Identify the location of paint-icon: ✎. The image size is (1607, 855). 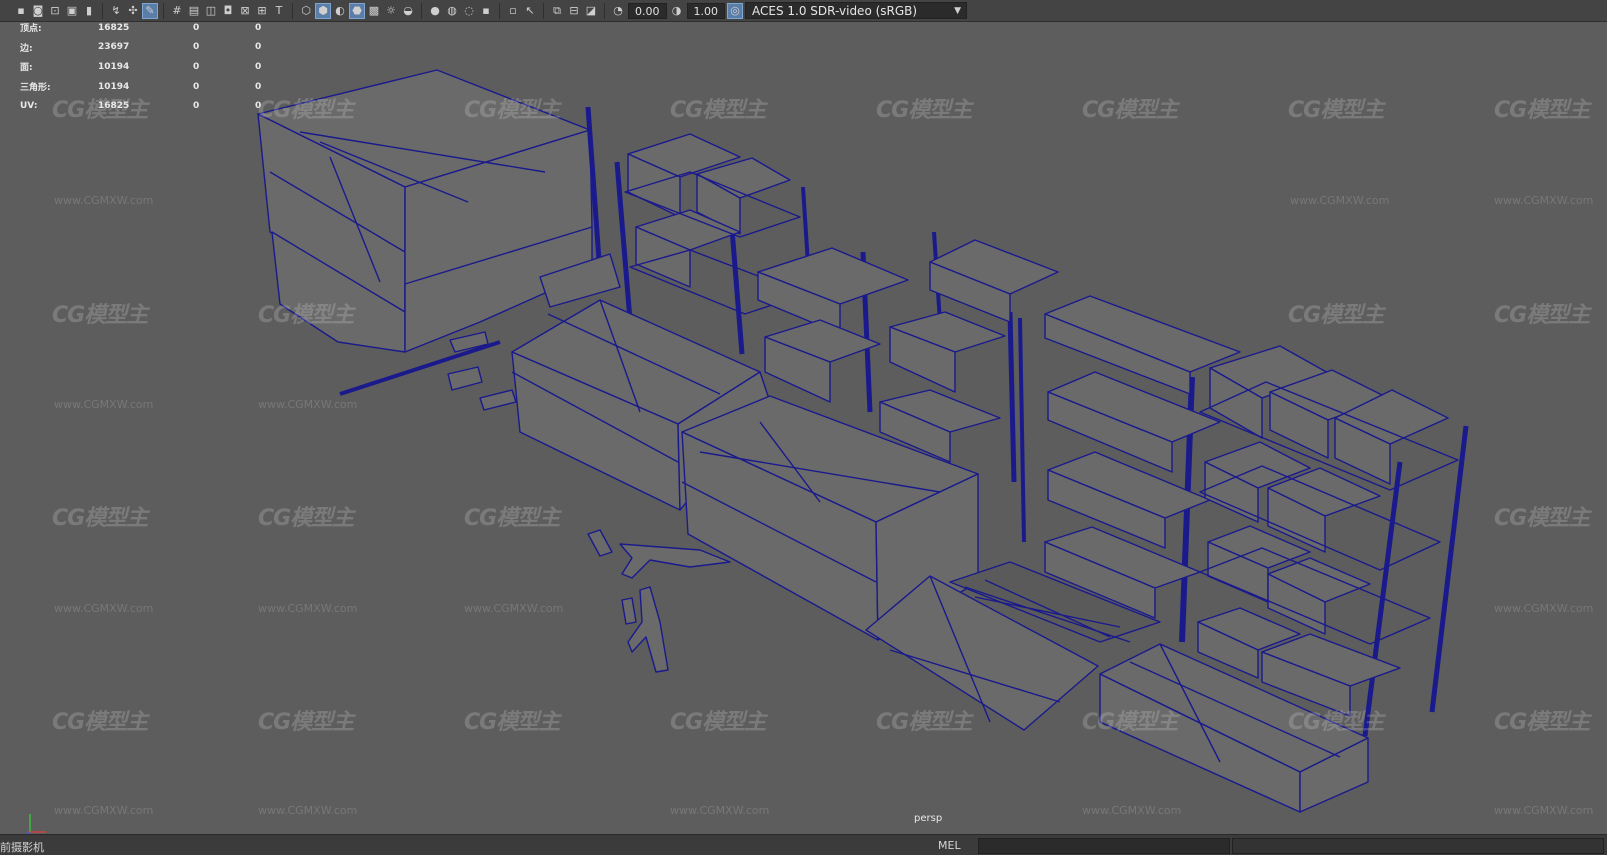
(150, 10).